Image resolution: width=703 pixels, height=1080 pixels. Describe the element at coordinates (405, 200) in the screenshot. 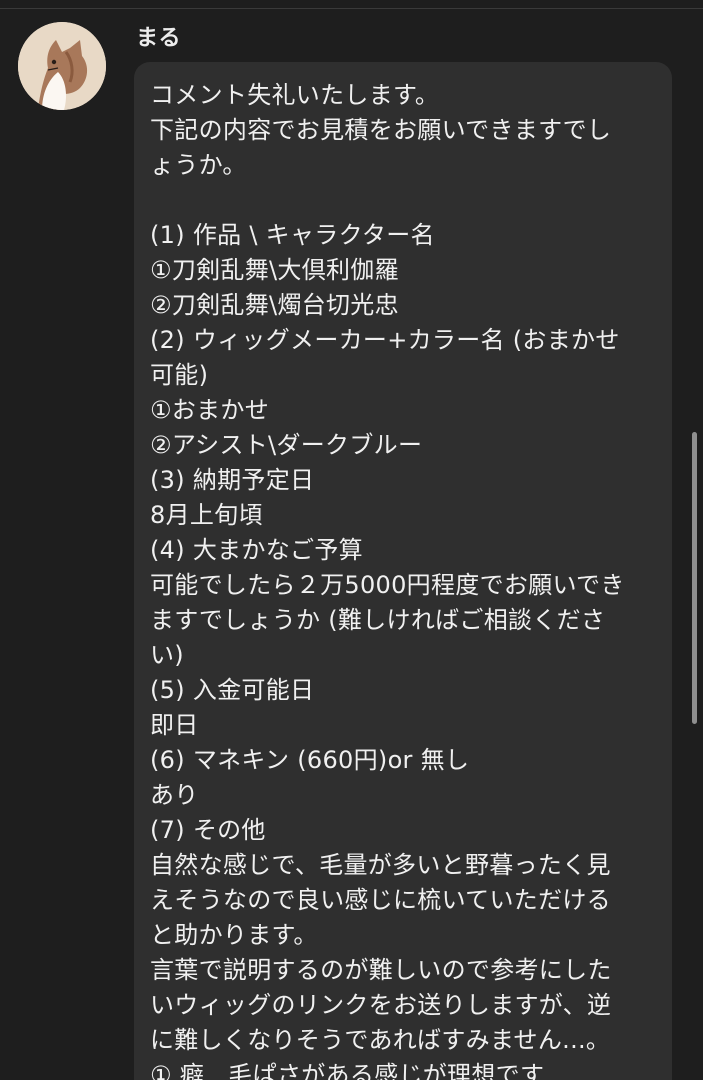

I see `message-line` at that location.